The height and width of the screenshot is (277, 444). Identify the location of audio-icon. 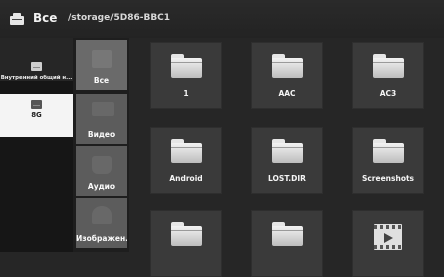
(102, 165).